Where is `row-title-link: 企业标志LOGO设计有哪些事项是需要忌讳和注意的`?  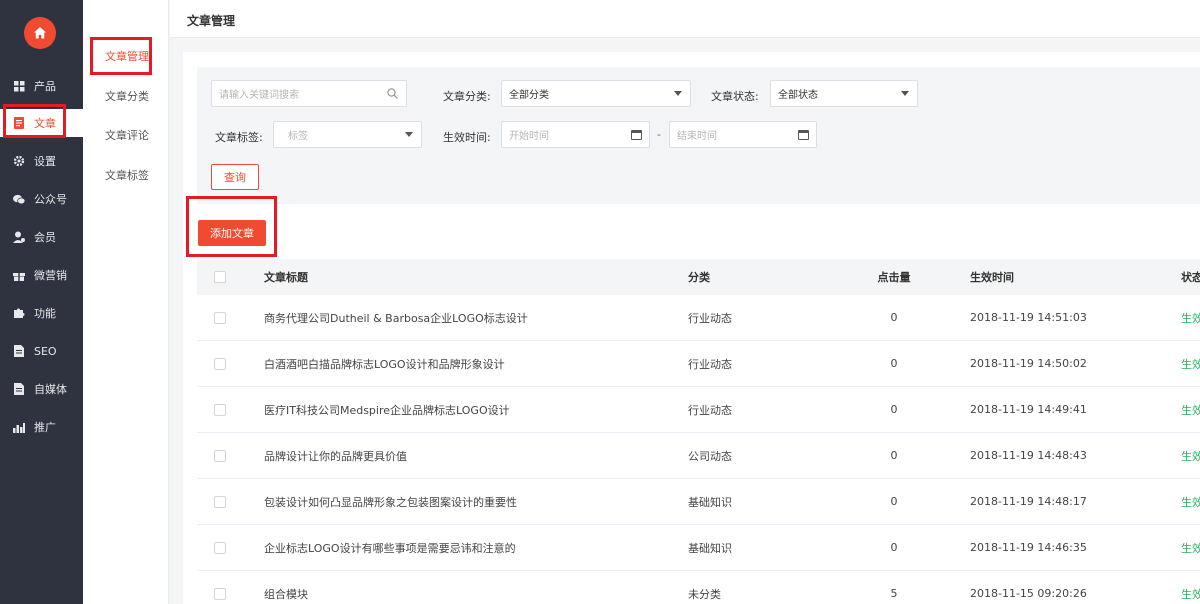 row-title-link: 企业标志LOGO设计有哪些事项是需要忌讳和注意的 is located at coordinates (390, 547).